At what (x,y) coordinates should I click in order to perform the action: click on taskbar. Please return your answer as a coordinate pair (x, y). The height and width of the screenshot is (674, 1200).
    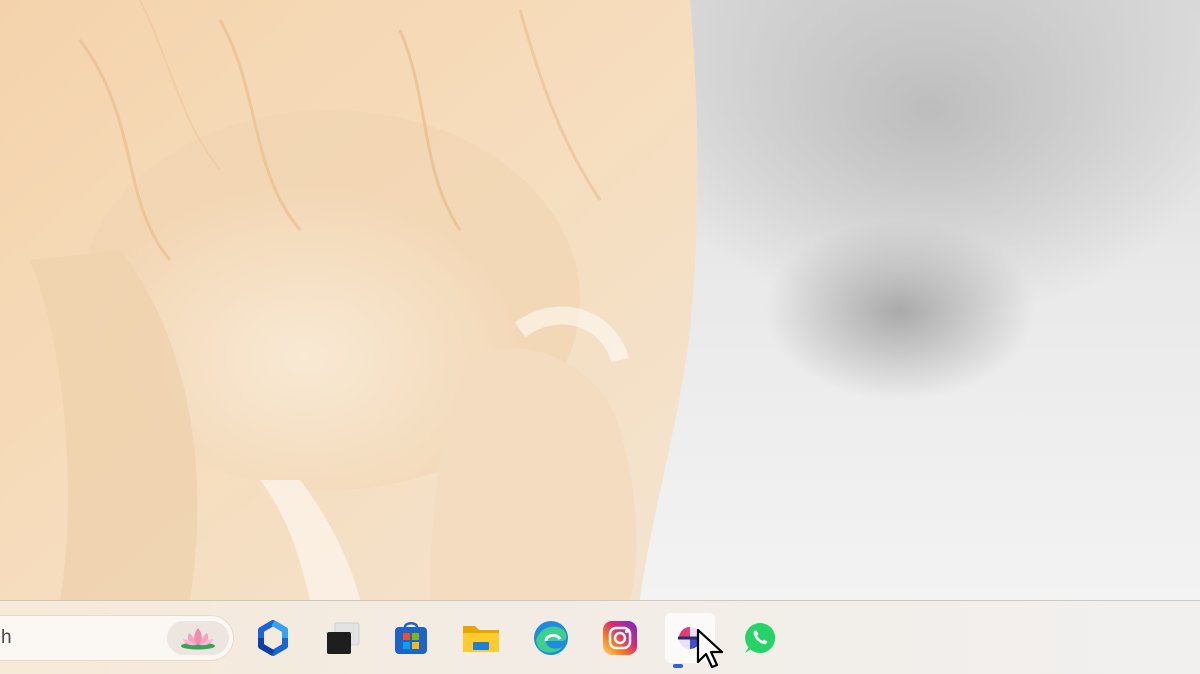
    Looking at the image, I should click on (600, 637).